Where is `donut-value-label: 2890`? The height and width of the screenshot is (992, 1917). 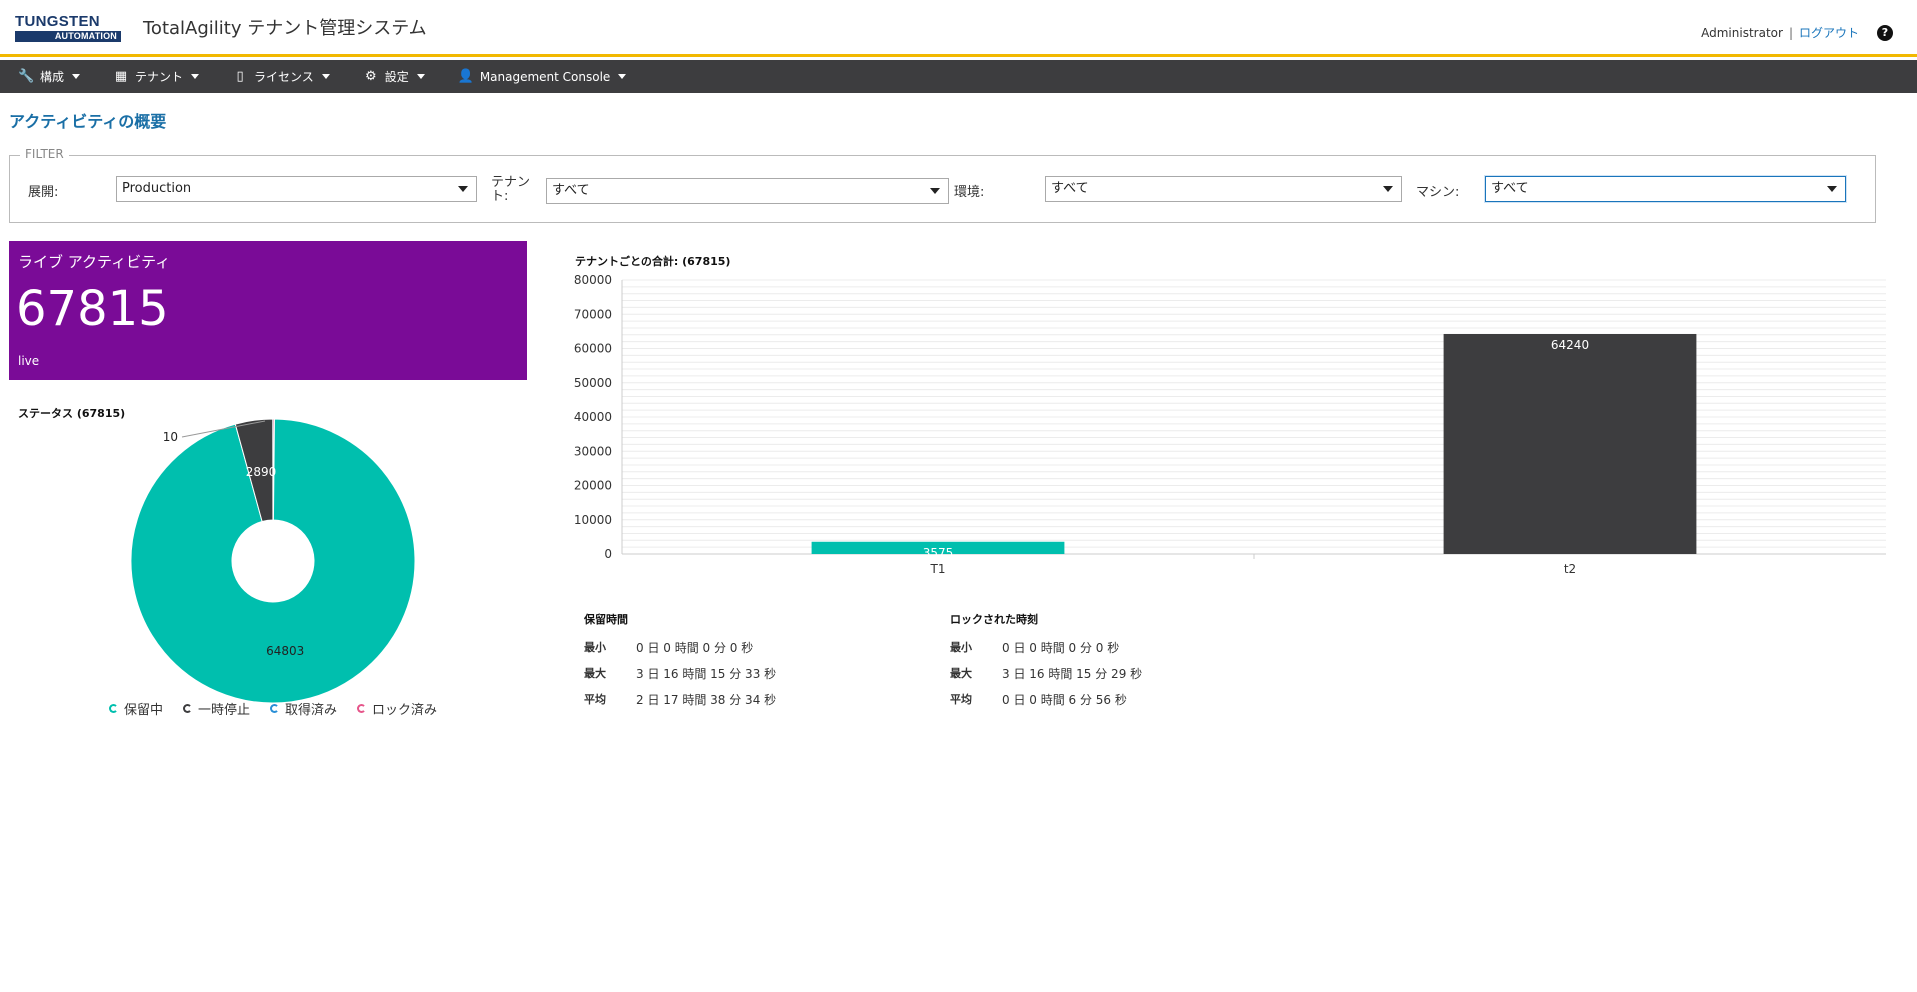 donut-value-label: 2890 is located at coordinates (261, 472).